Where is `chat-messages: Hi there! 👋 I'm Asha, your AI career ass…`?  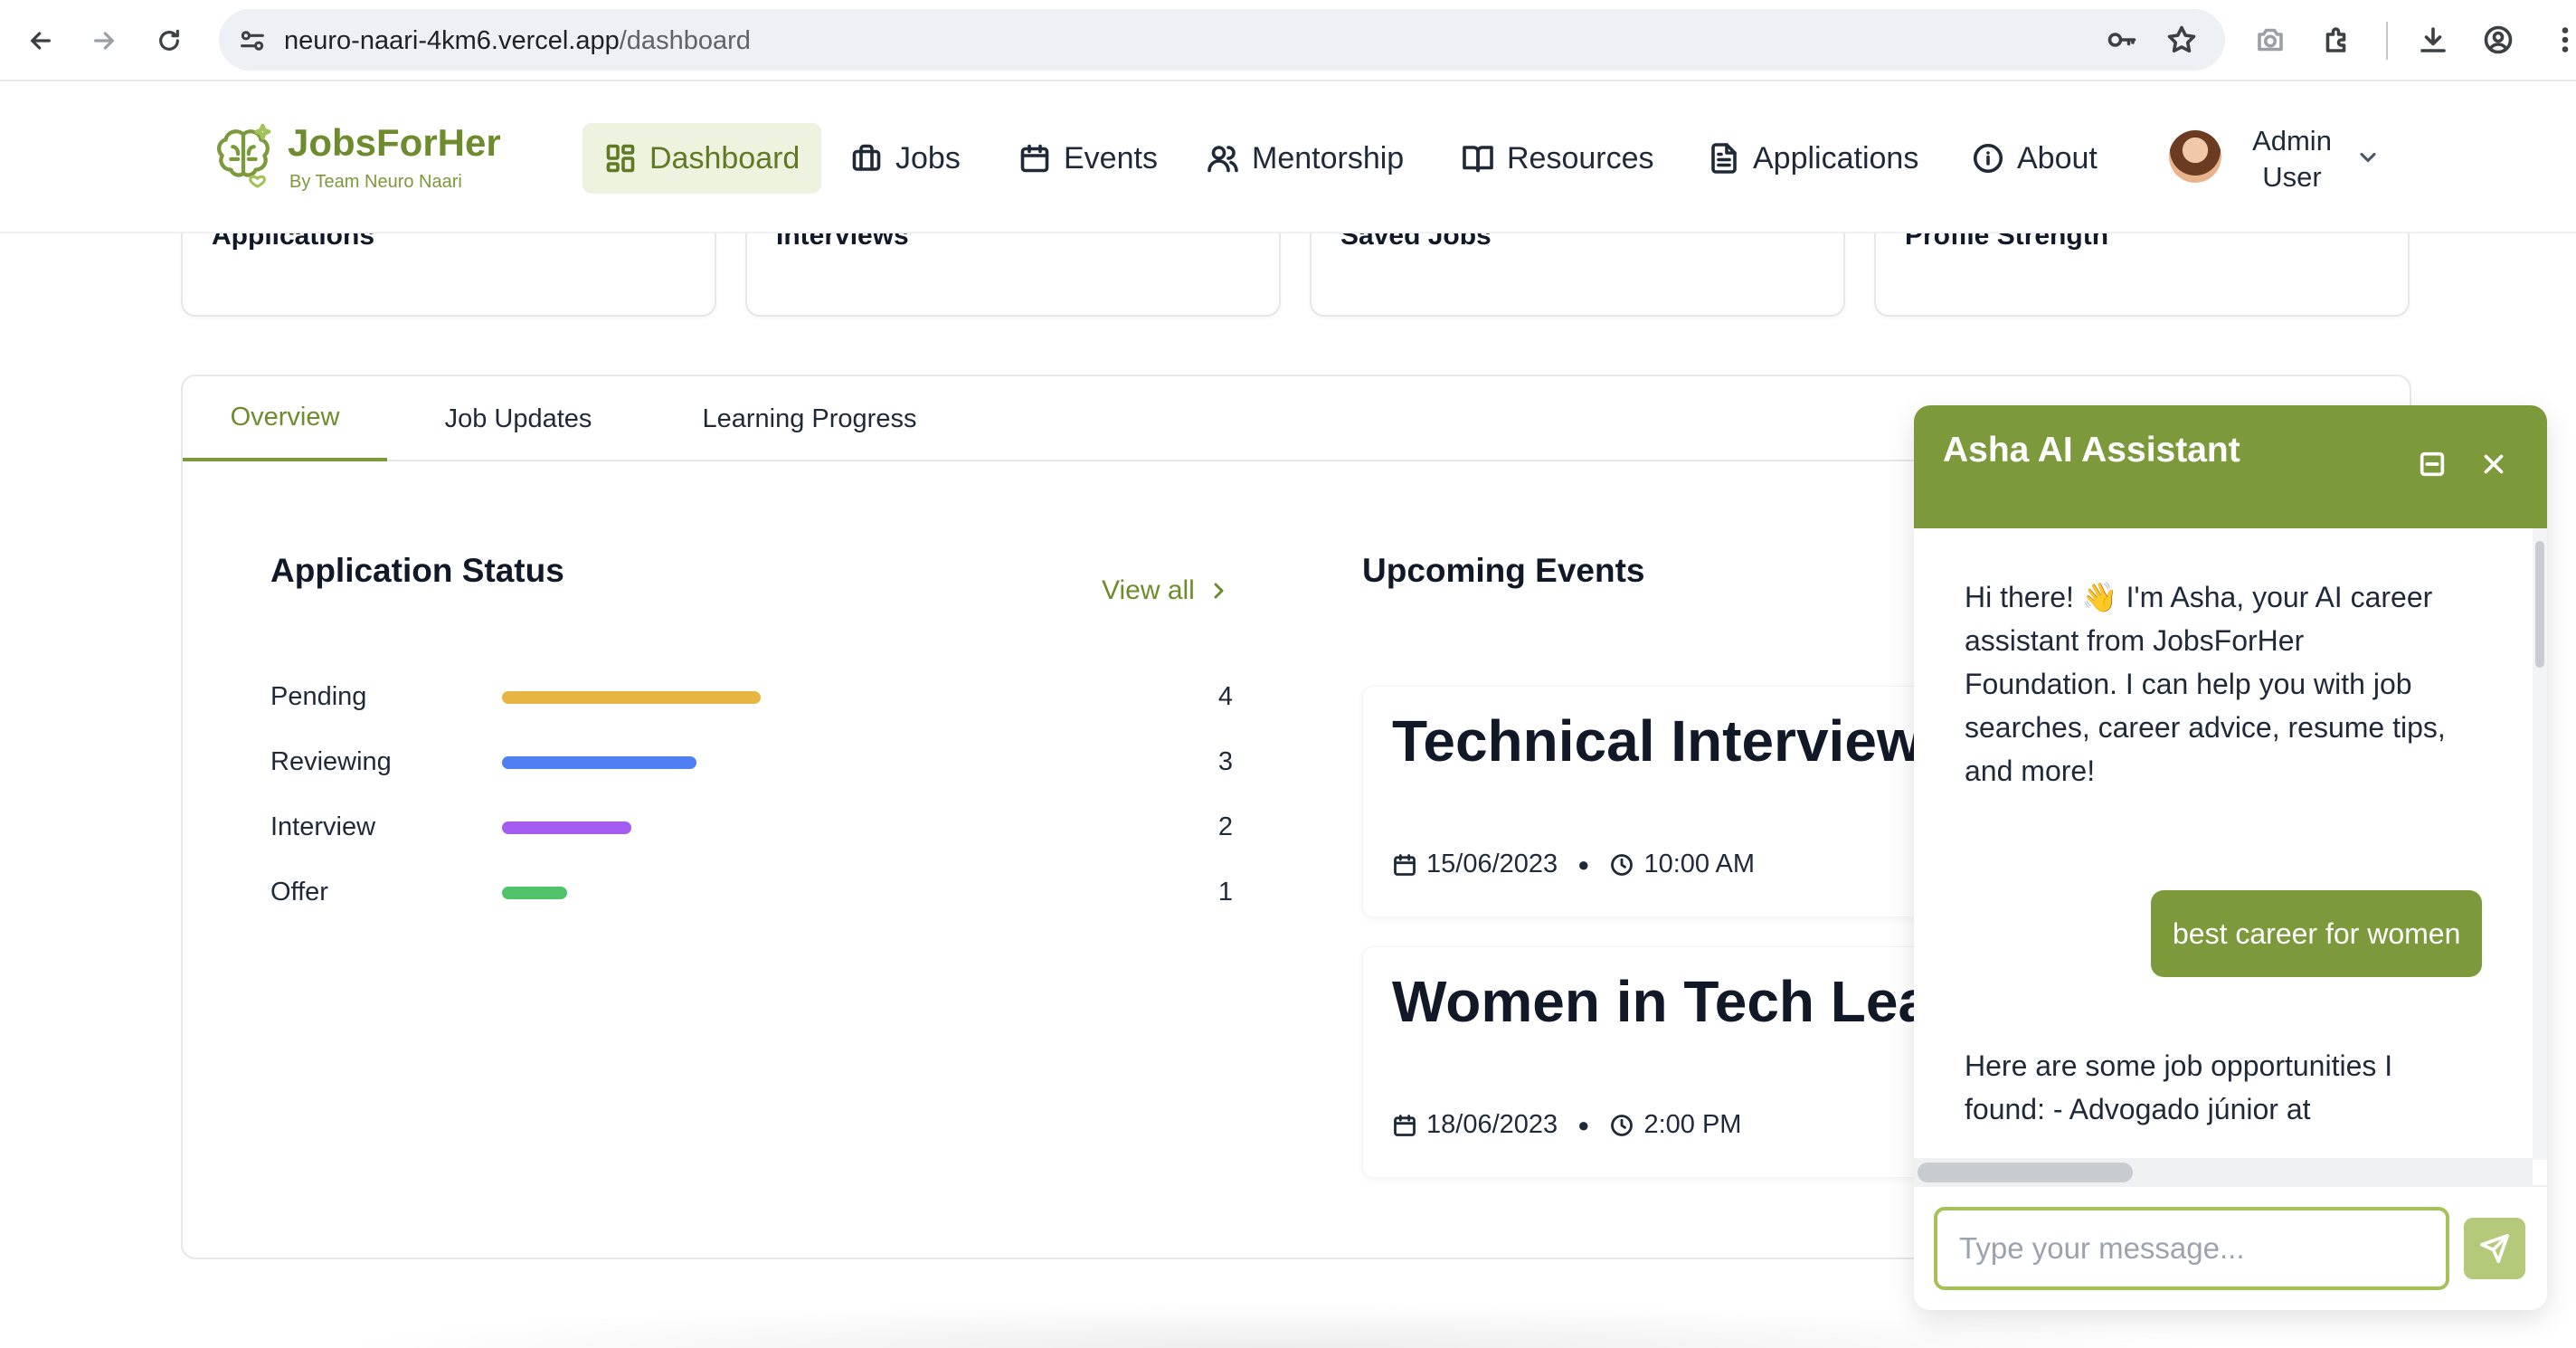 chat-messages: Hi there! 👋 I'm Asha, your AI career ass… is located at coordinates (2230, 845).